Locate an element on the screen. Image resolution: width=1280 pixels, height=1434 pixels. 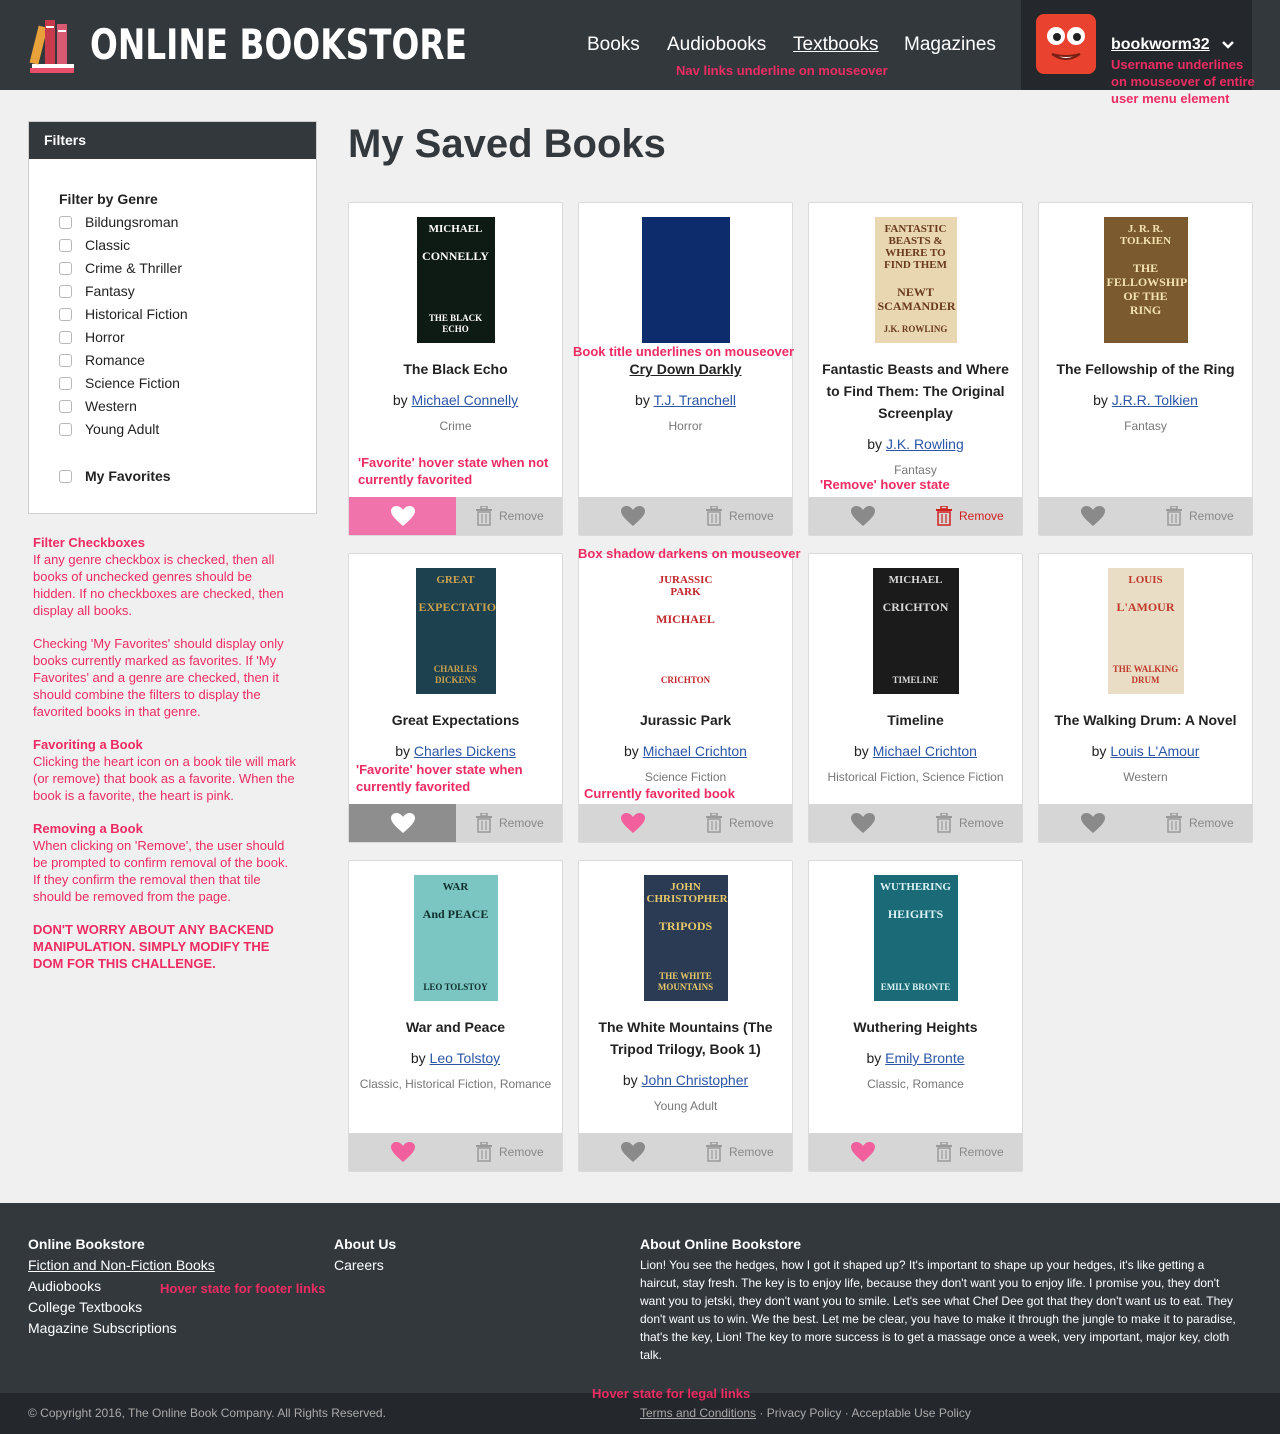
book-title: The Walking Drum: A Novel is located at coordinates (1145, 720).